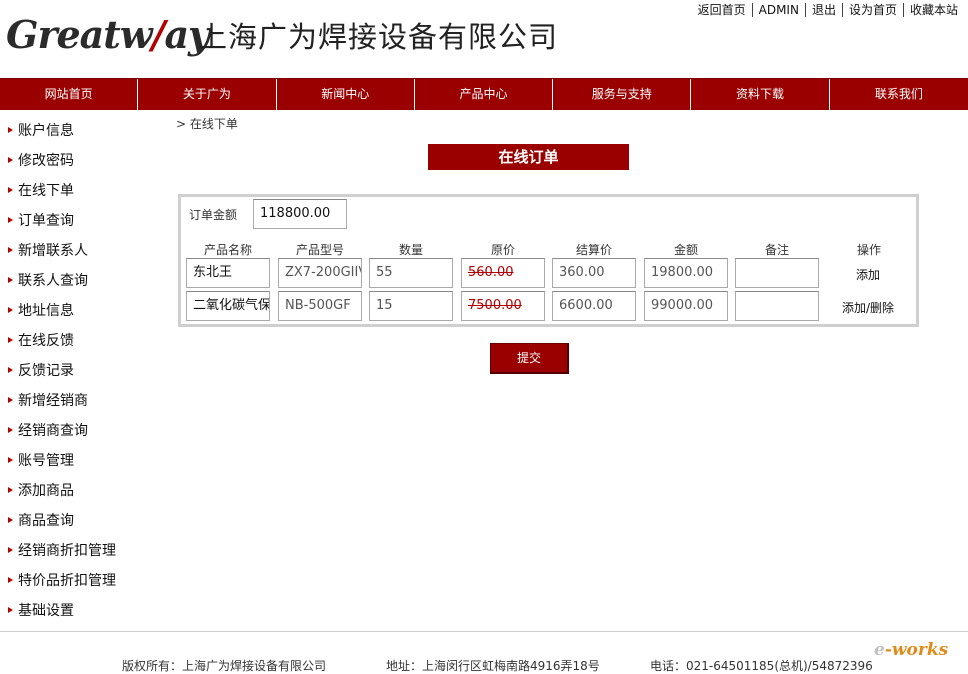  What do you see at coordinates (85, 401) in the screenshot?
I see `sidebar-item-add-dealer: 新增经销商` at bounding box center [85, 401].